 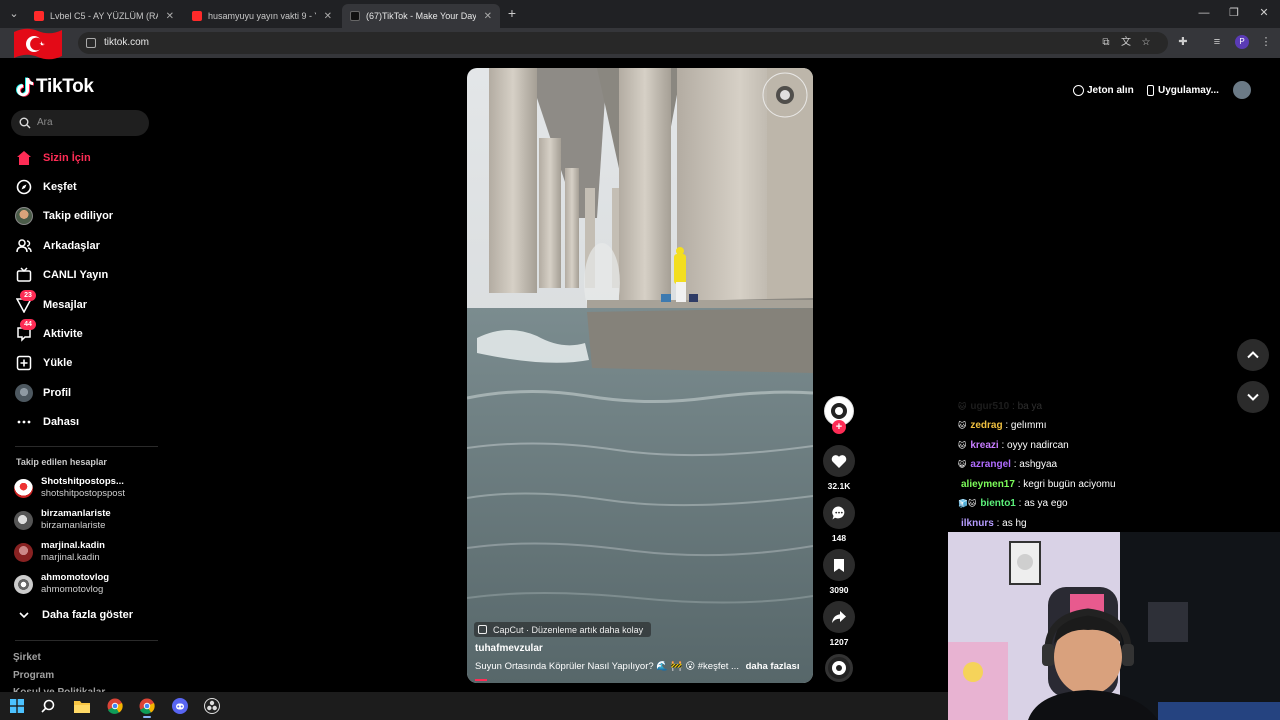 What do you see at coordinates (48, 706) in the screenshot?
I see `search-icon` at bounding box center [48, 706].